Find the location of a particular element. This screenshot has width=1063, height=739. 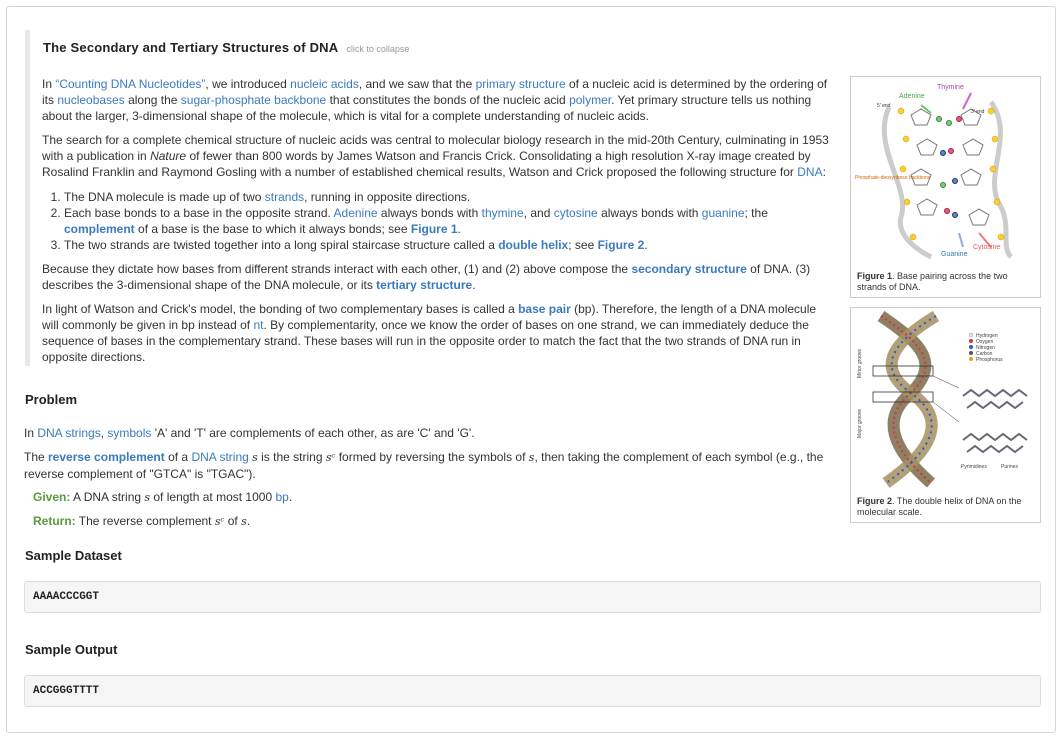

adenine-label: Adenine is located at coordinates (912, 96).